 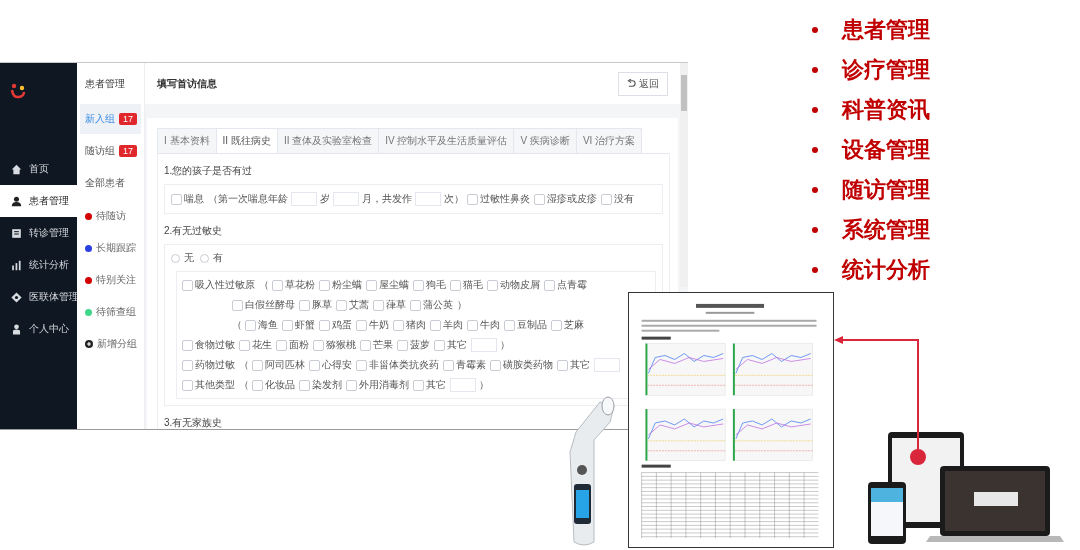 What do you see at coordinates (383, 345) in the screenshot?
I see `checkbox-label: 芒果` at bounding box center [383, 345].